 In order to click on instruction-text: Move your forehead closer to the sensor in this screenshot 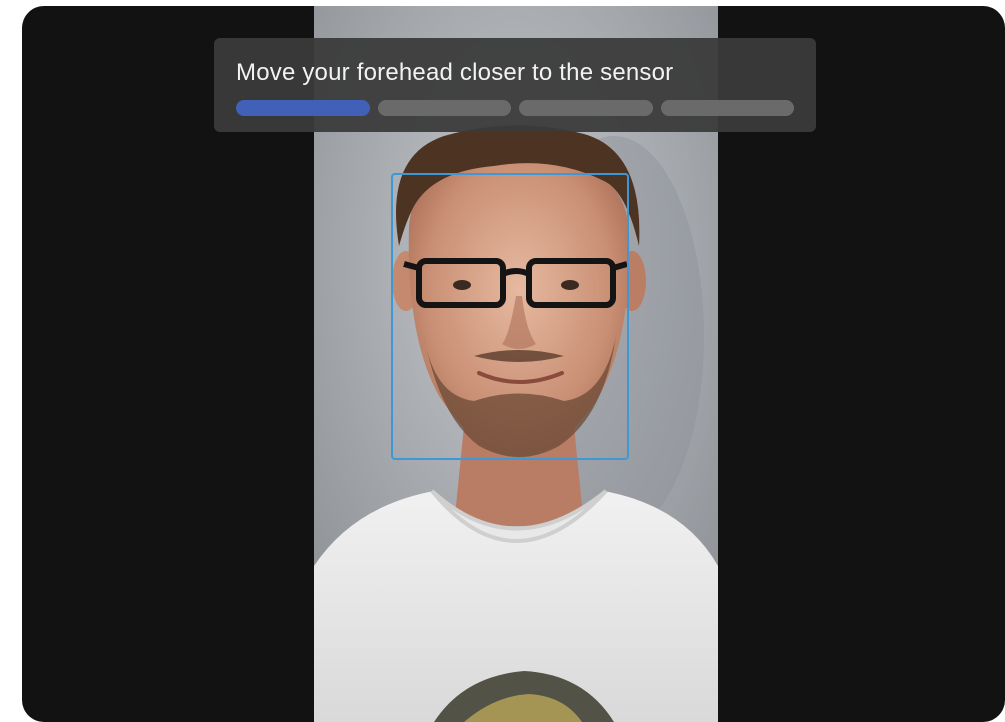, I will do `click(455, 72)`.